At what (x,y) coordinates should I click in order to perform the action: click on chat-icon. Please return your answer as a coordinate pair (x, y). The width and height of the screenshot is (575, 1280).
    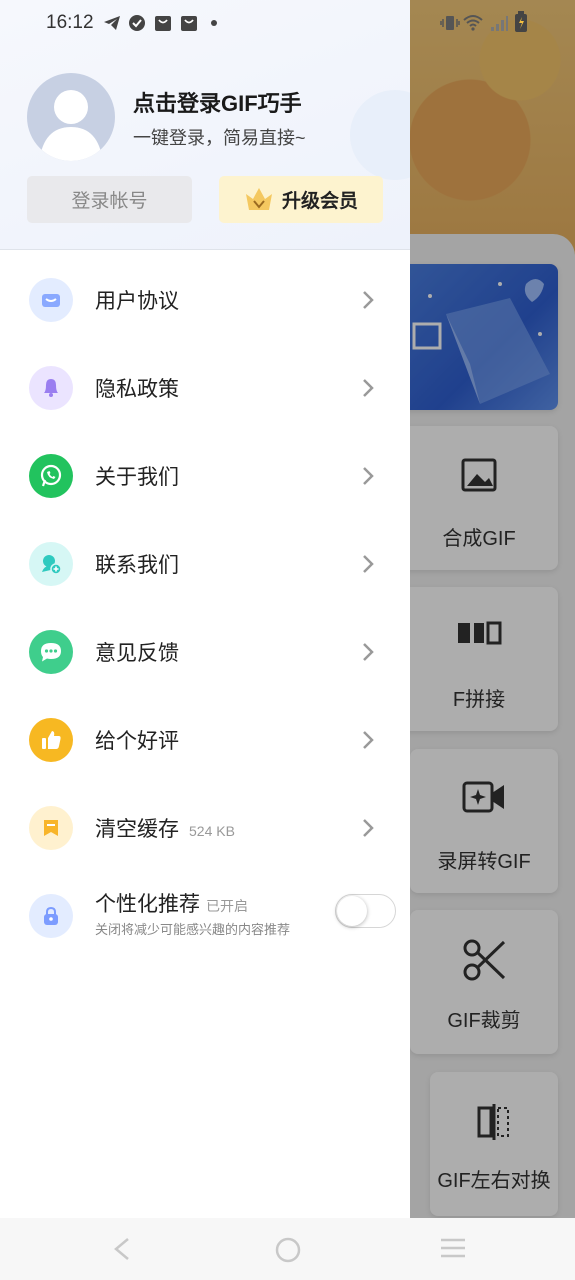
    Looking at the image, I should click on (51, 652).